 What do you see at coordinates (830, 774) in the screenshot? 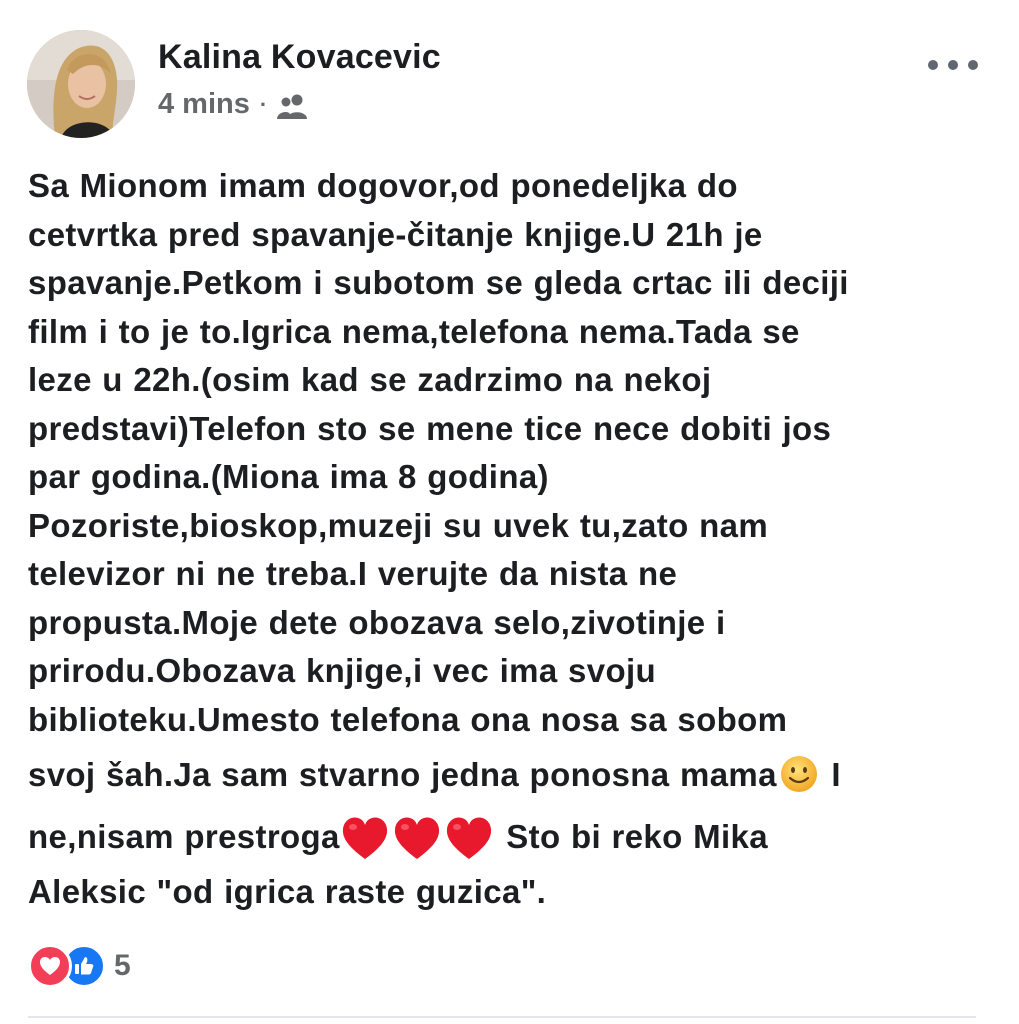
I see `post-text-segment: I` at bounding box center [830, 774].